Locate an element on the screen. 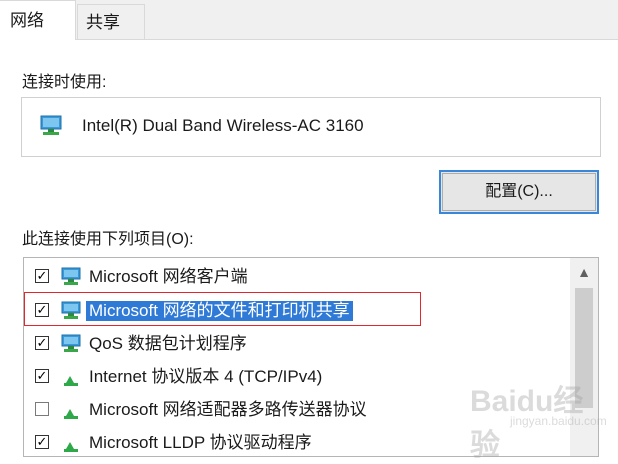  tab-network: 网络 is located at coordinates (38, 20).